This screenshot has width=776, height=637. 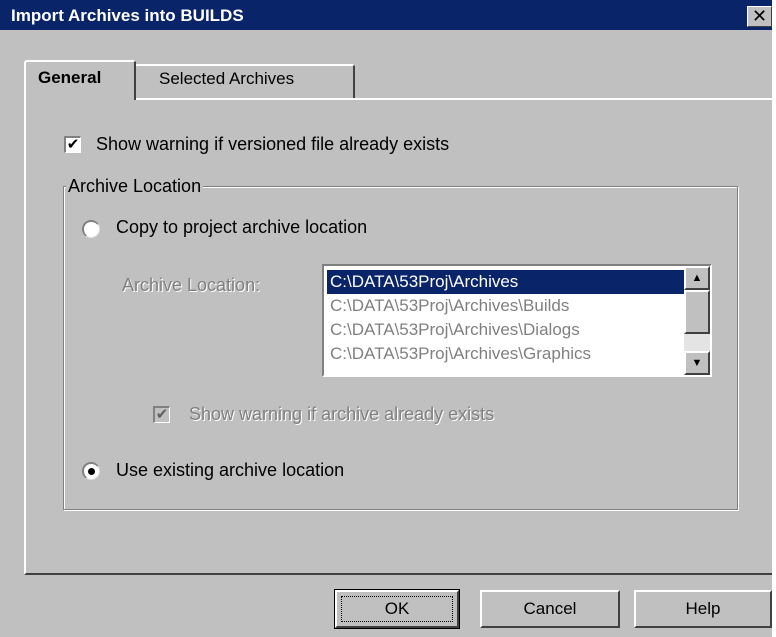 I want to click on close-icon: ✕, so click(x=759, y=16).